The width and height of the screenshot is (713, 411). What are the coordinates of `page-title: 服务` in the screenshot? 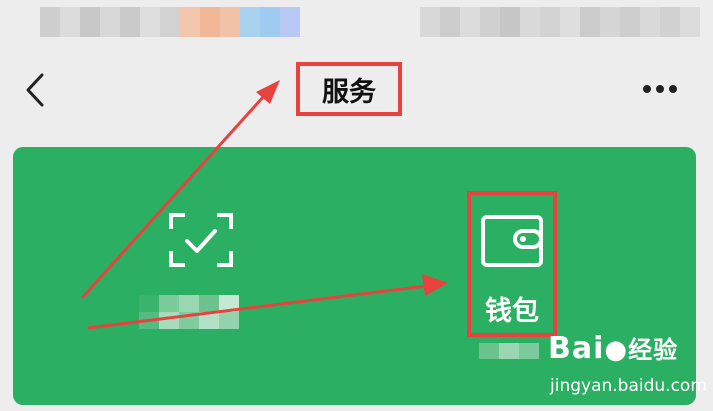 It's located at (349, 92).